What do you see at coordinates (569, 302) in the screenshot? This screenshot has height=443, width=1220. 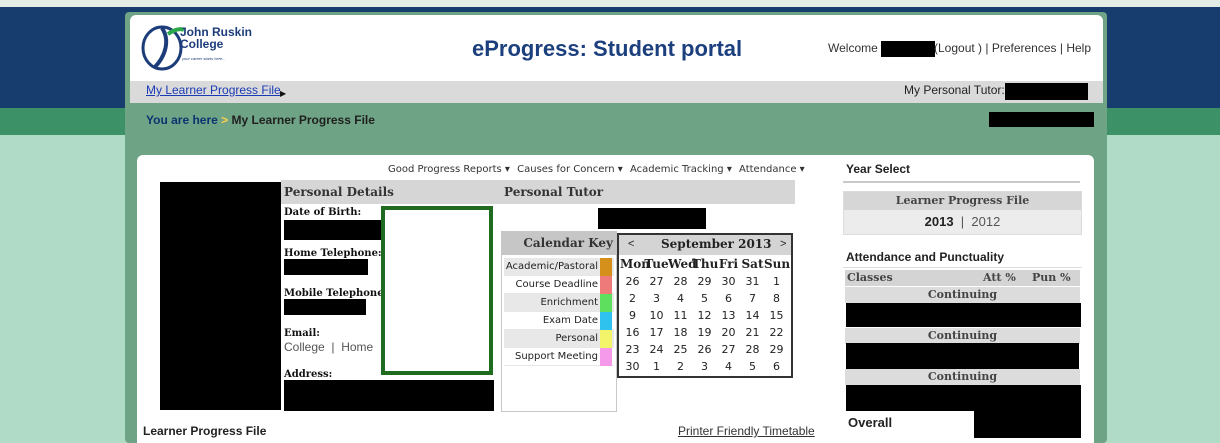 I see `calendar-key-label: Enrichment` at bounding box center [569, 302].